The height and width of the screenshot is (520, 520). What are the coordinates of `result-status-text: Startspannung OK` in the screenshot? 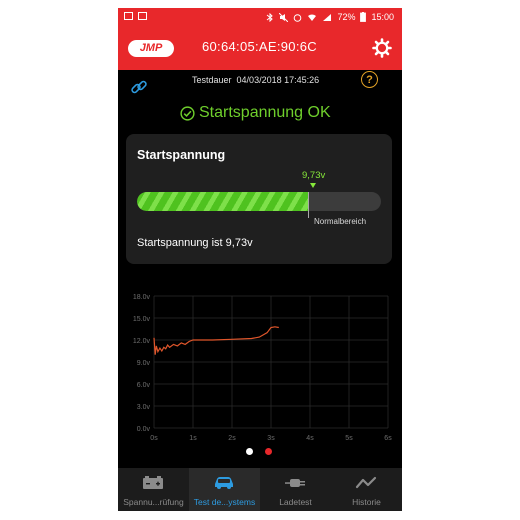 It's located at (265, 112).